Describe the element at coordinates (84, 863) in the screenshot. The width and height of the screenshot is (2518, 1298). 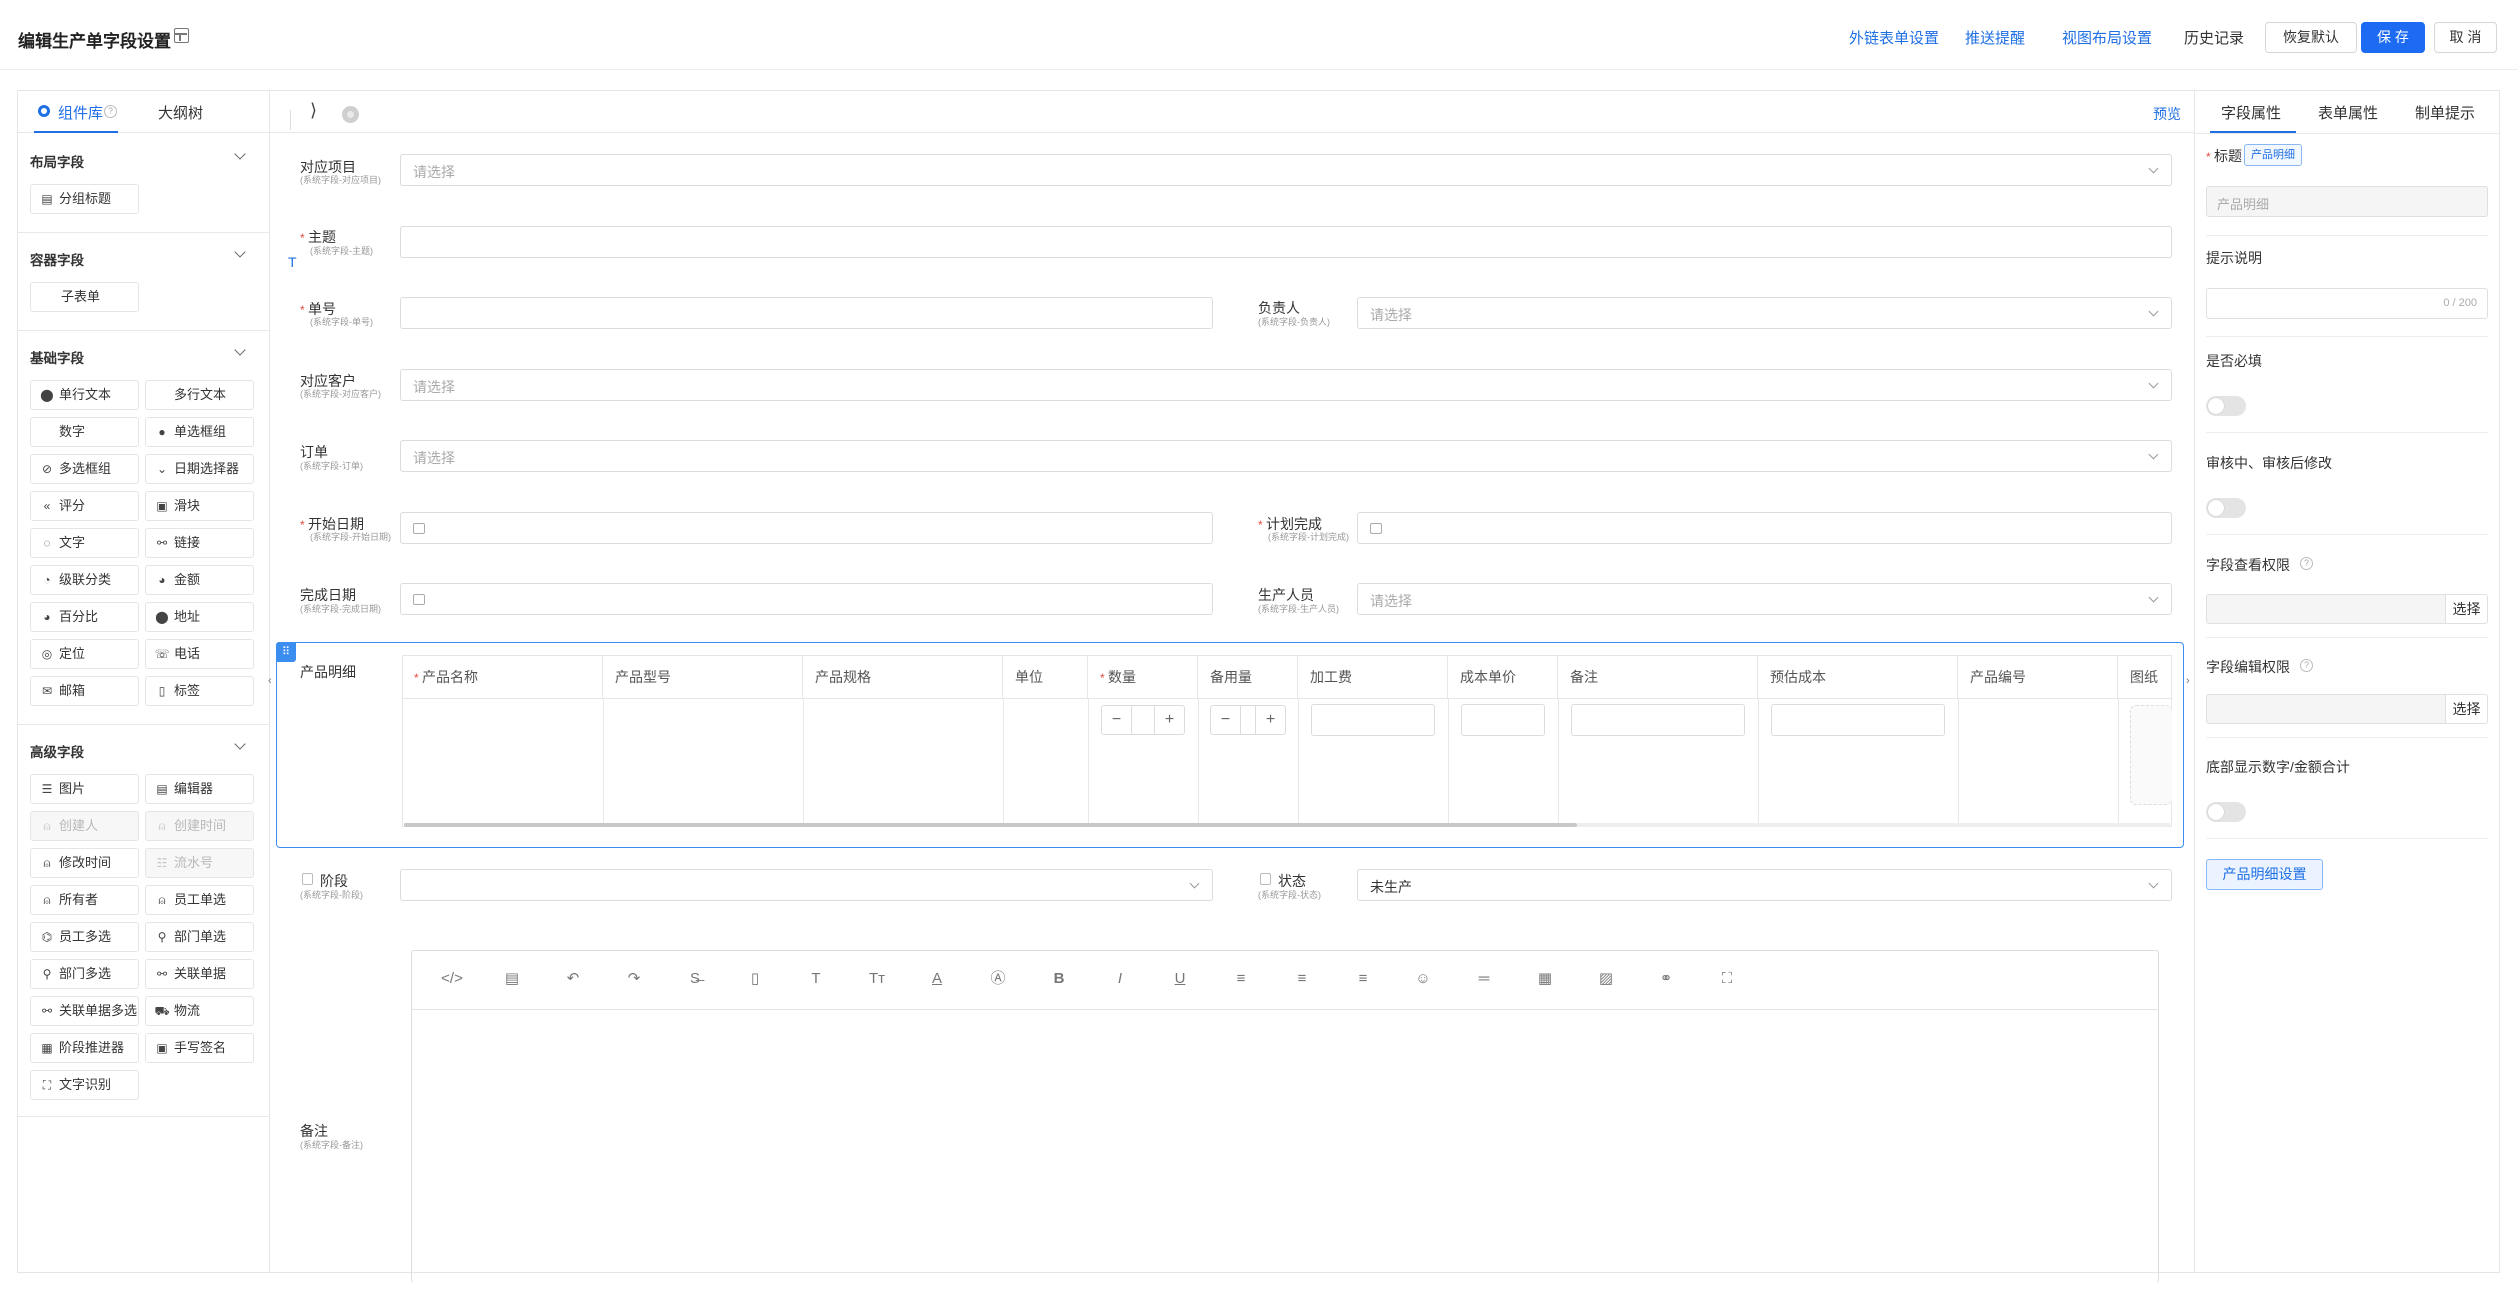
I see `chip-modify-time: ⍝ 修改时间` at that location.